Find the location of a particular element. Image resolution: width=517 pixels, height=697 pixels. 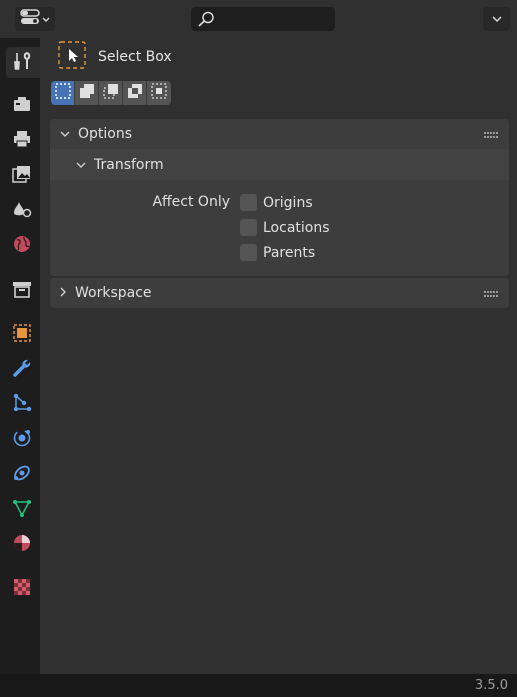

tab-output is located at coordinates (21, 140).